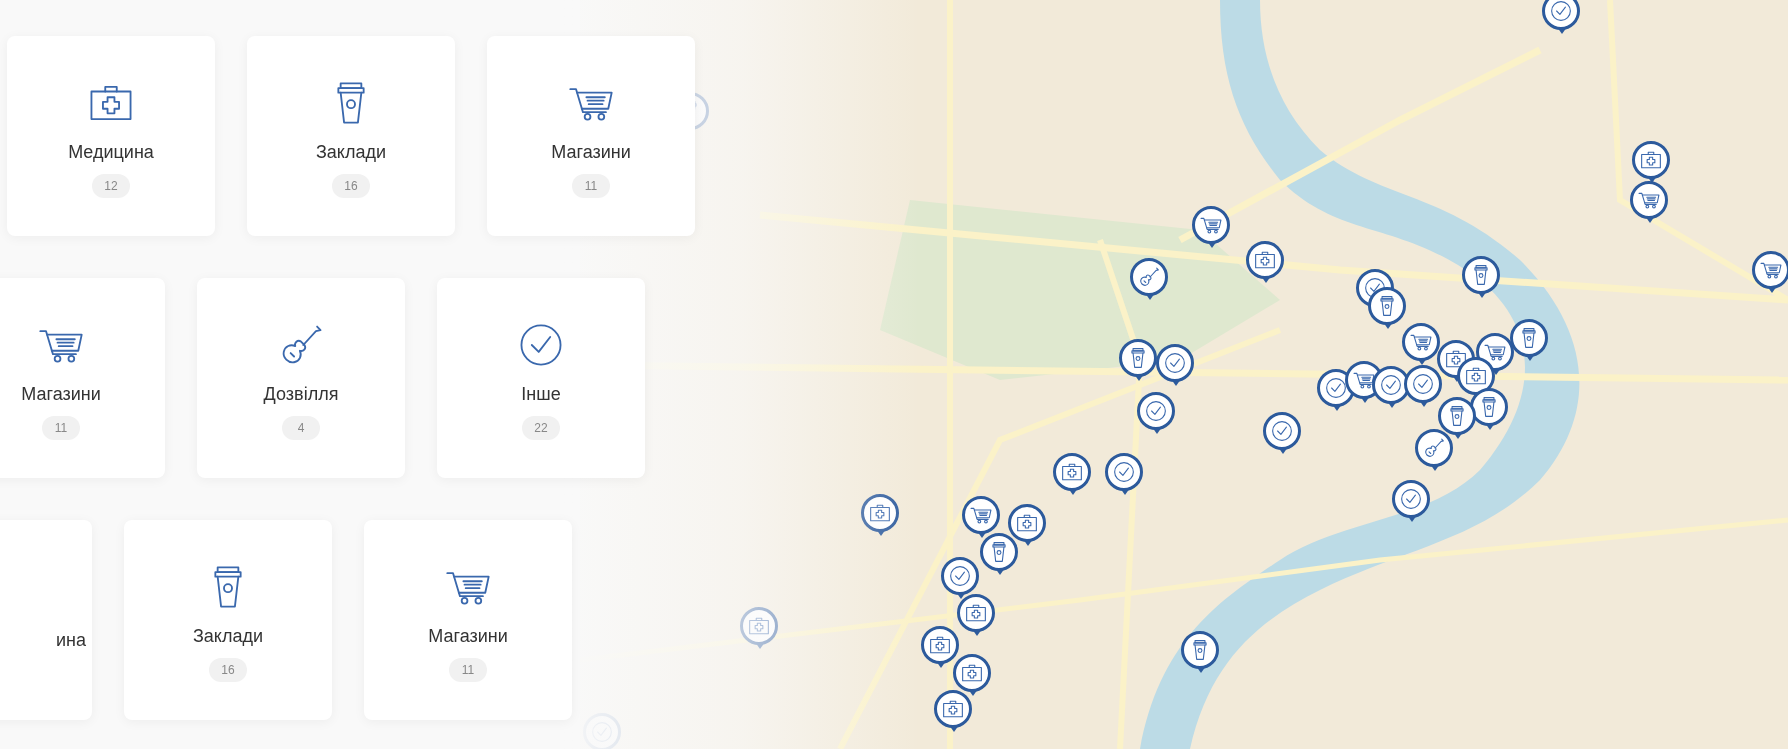 This screenshot has width=1788, height=749. Describe the element at coordinates (541, 378) in the screenshot. I see `category-card: Інше 22` at that location.